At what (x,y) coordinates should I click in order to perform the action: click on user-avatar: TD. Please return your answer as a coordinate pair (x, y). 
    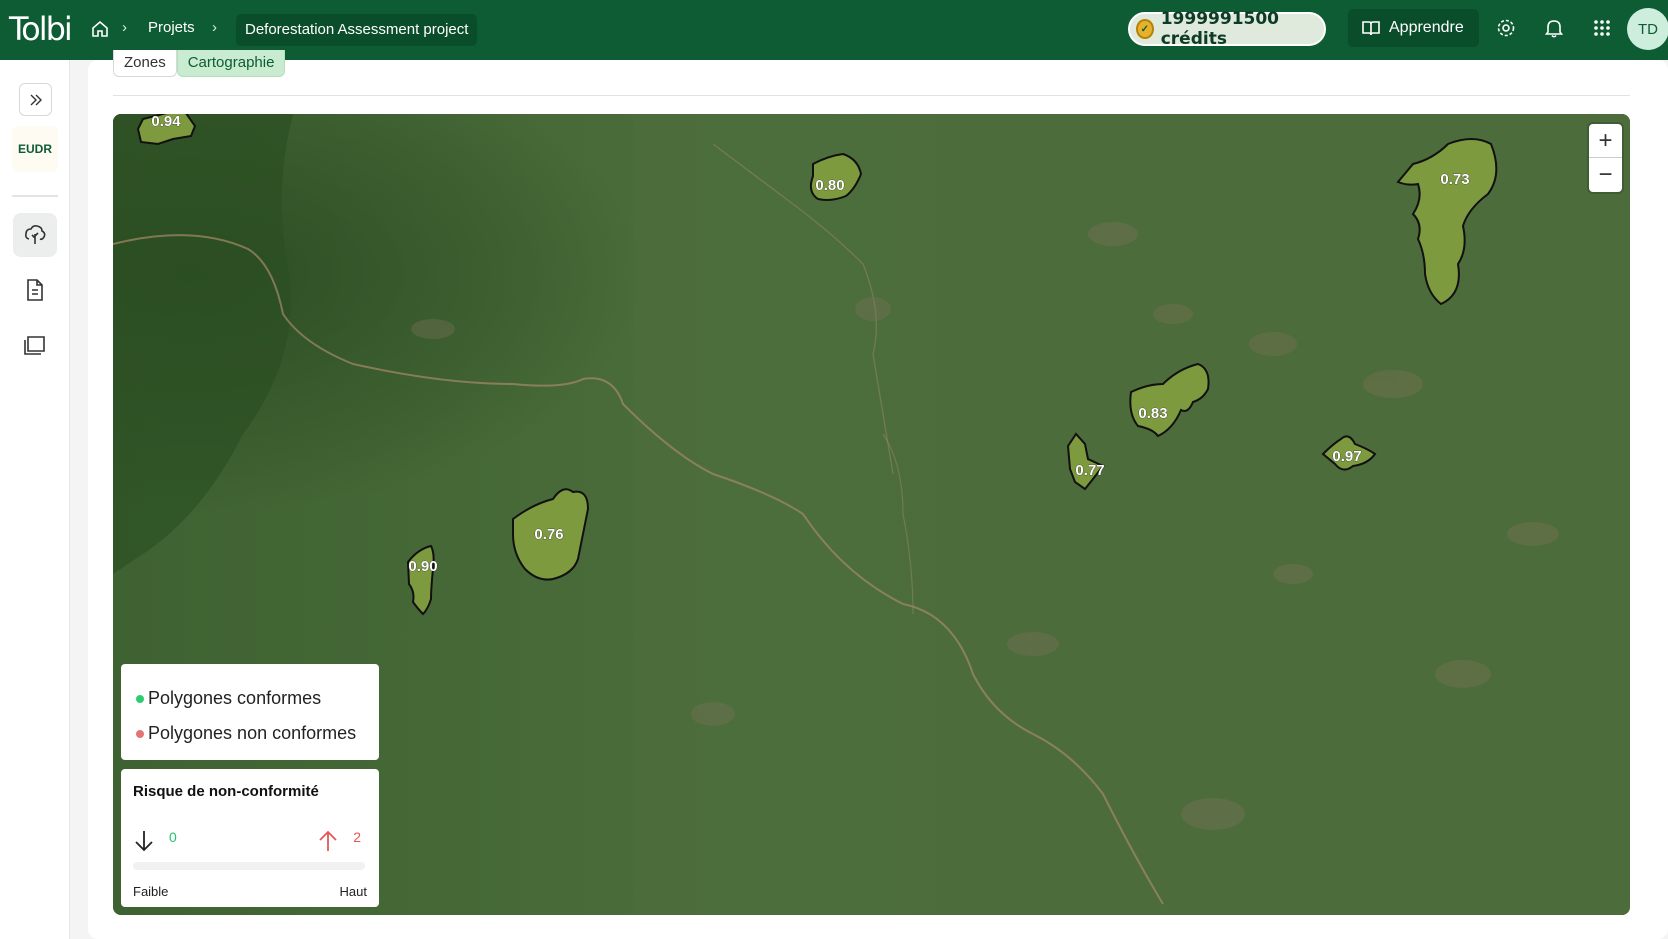
    Looking at the image, I should click on (1647, 29).